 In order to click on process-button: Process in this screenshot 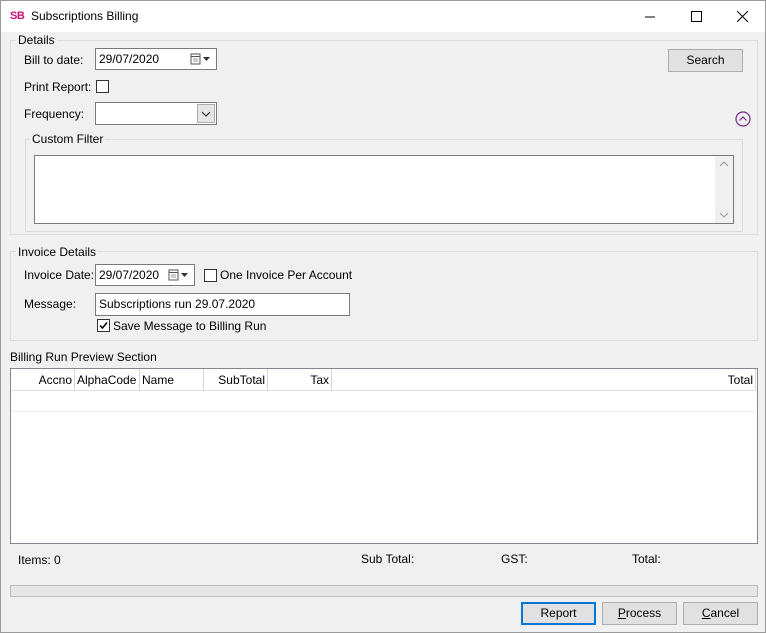, I will do `click(639, 613)`.